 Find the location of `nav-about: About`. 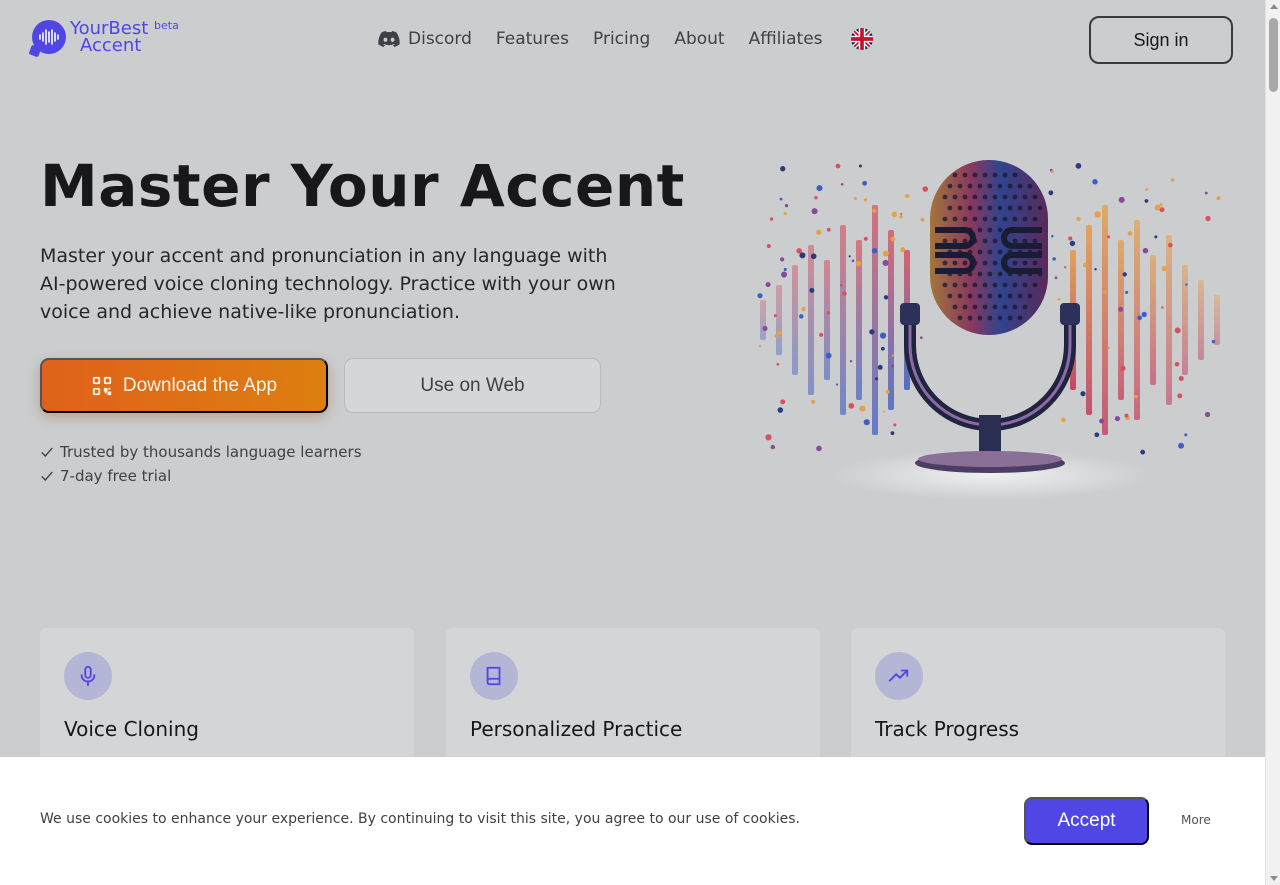

nav-about: About is located at coordinates (699, 39).